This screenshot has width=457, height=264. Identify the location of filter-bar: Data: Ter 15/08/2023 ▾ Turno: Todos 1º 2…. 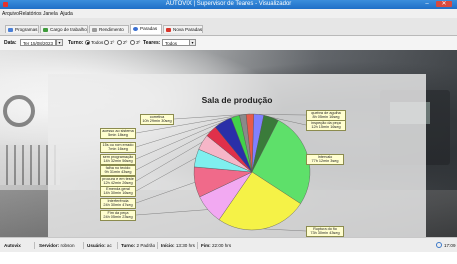
(228, 43).